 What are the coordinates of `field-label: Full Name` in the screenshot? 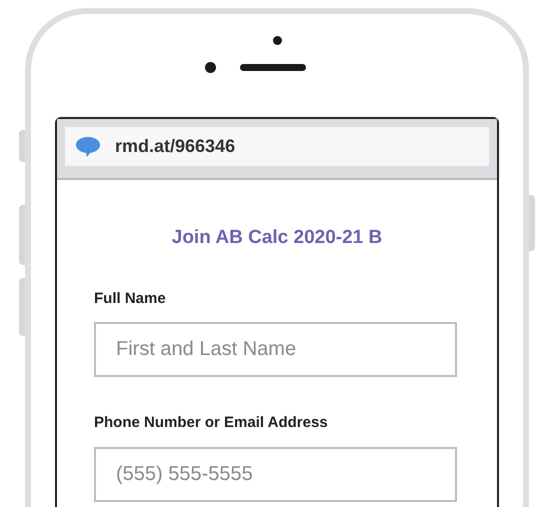 It's located at (130, 298).